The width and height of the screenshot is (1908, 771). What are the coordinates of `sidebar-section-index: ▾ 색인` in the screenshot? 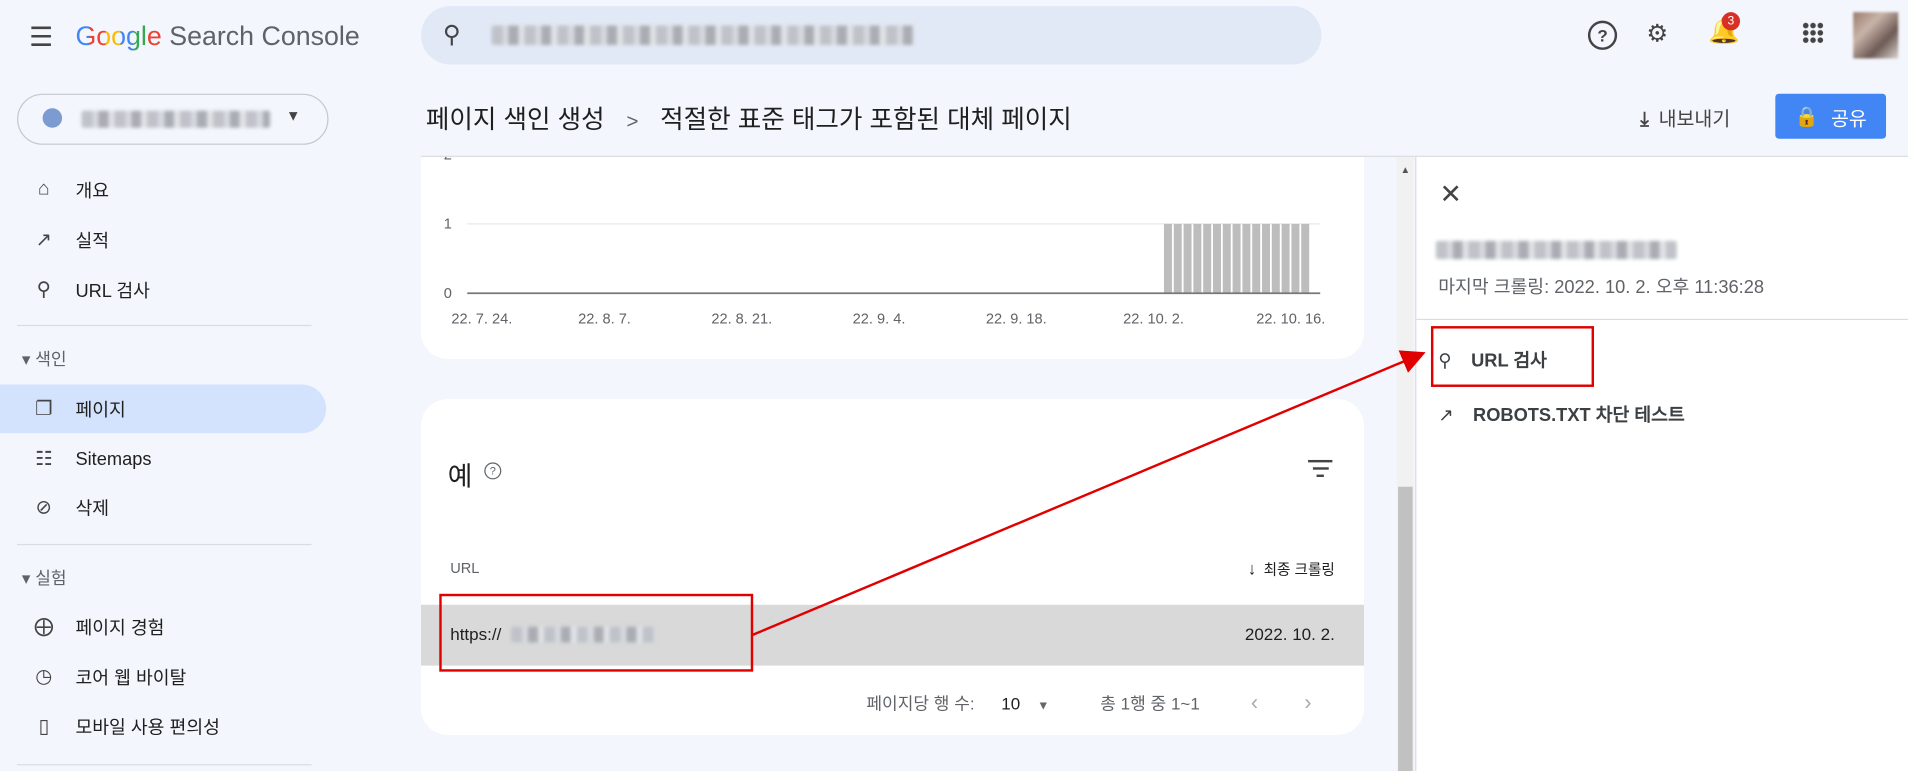 It's located at (44, 359).